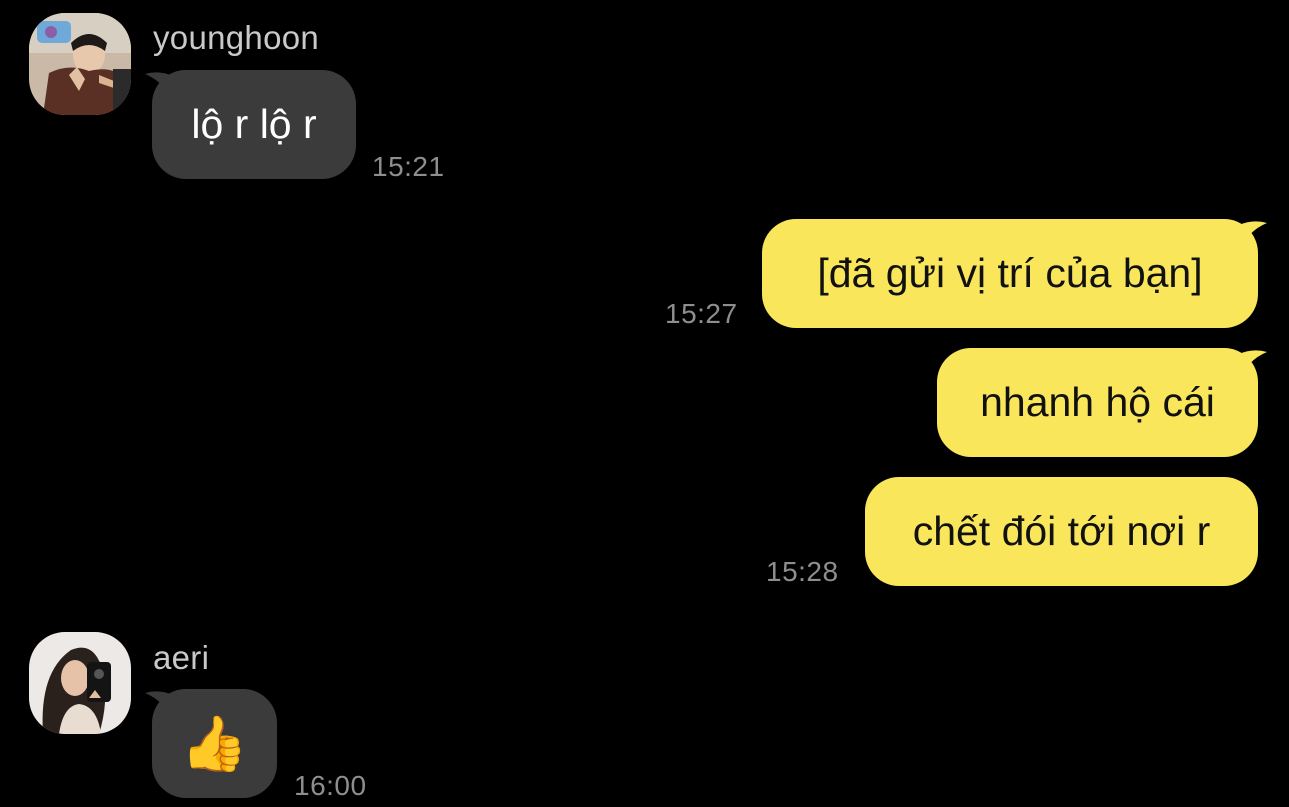 The image size is (1289, 807). I want to click on sender-name: younghoon, so click(236, 37).